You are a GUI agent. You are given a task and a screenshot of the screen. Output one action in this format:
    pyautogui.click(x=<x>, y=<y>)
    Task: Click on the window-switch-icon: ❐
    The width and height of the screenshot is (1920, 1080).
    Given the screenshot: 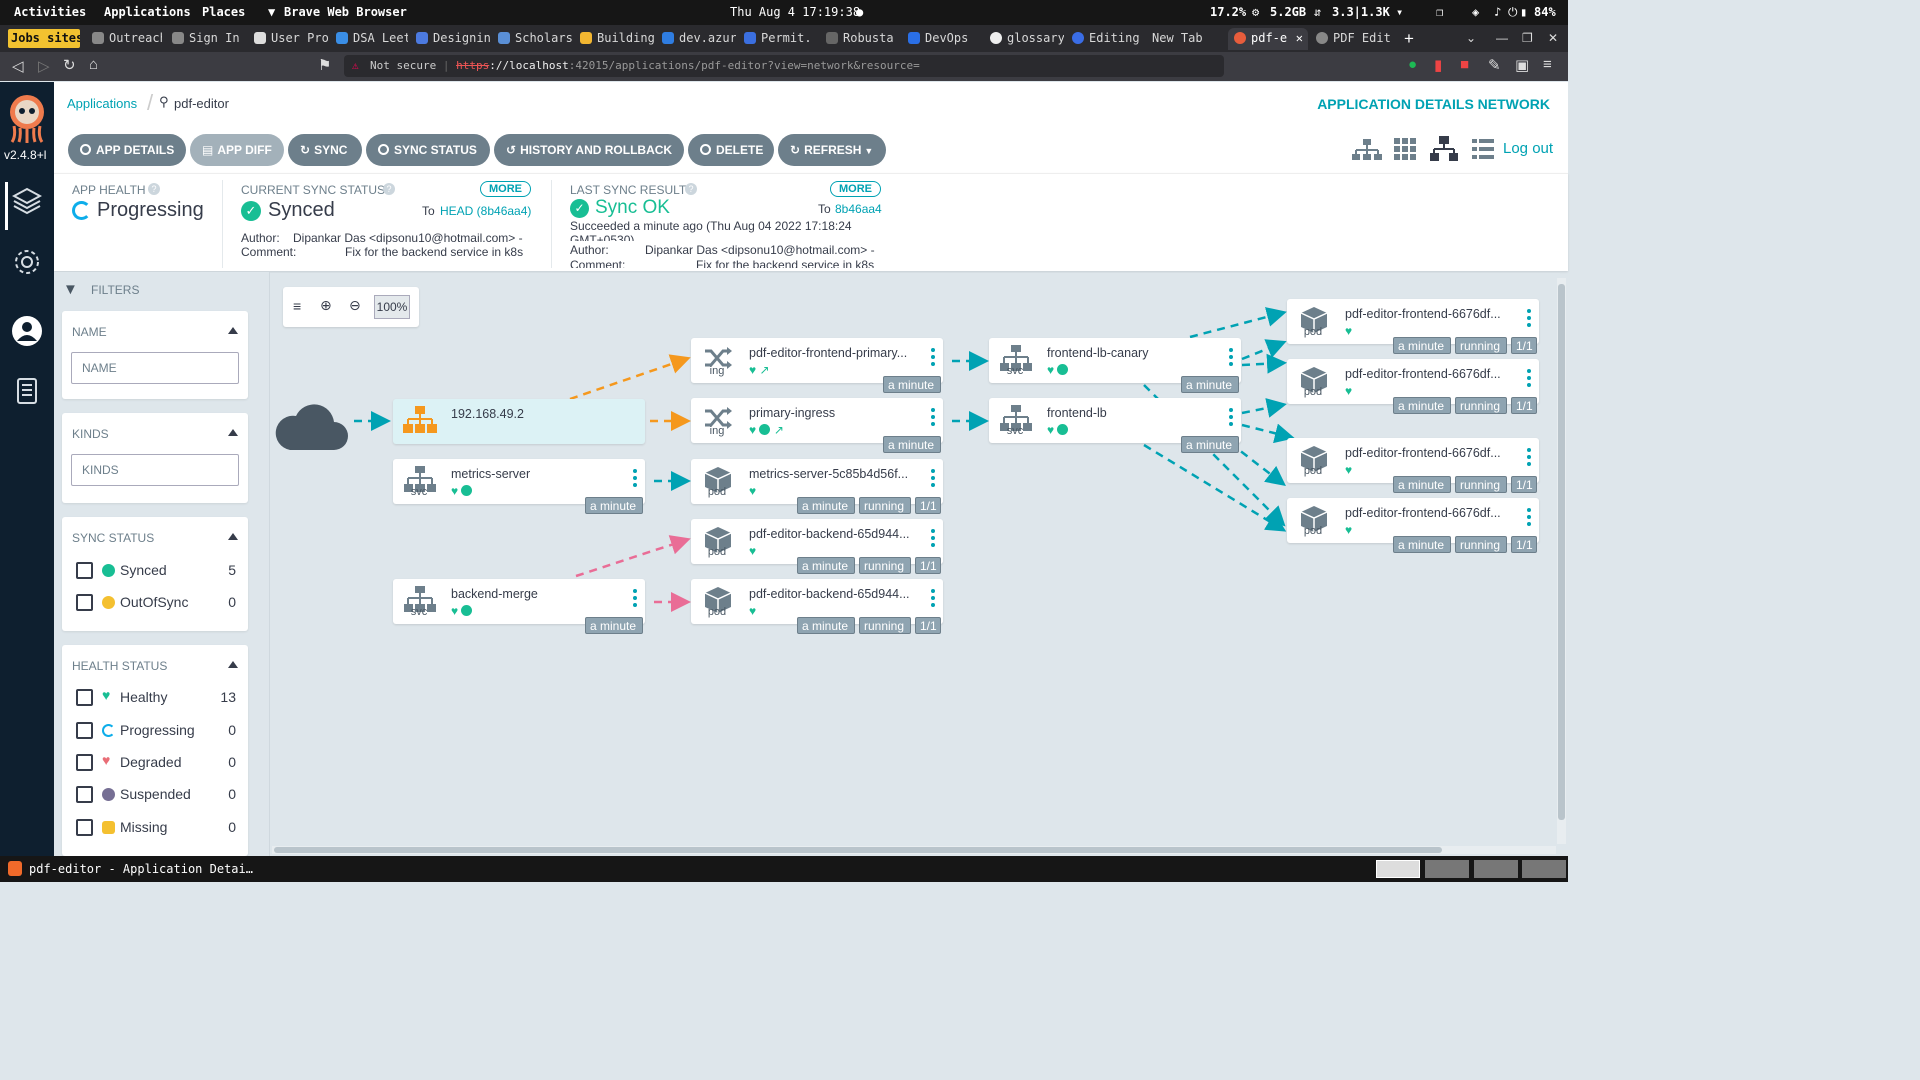 What is the action you would take?
    pyautogui.click(x=1439, y=12)
    